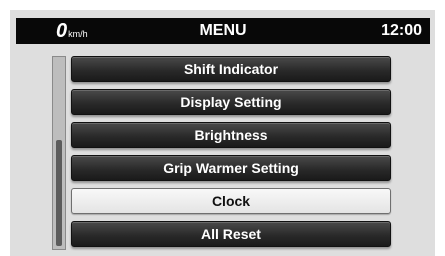 The height and width of the screenshot is (256, 445). I want to click on scrollbar, so click(59, 153).